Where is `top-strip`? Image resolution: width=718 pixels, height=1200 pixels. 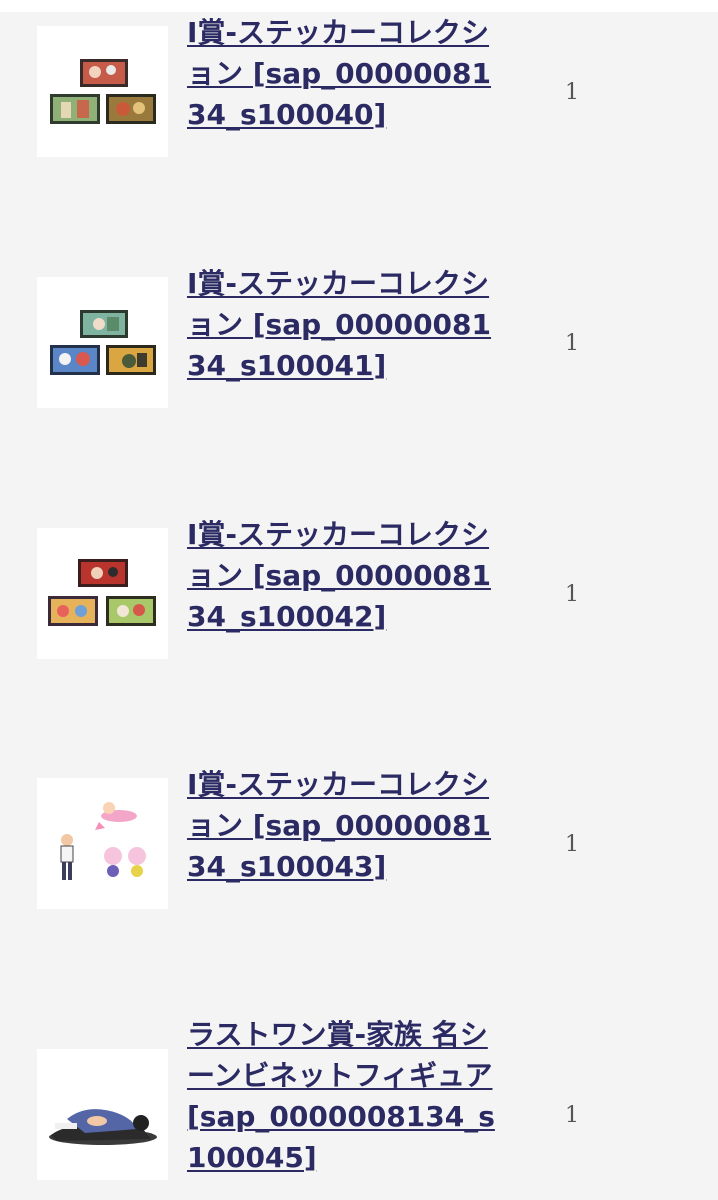
top-strip is located at coordinates (359, 6).